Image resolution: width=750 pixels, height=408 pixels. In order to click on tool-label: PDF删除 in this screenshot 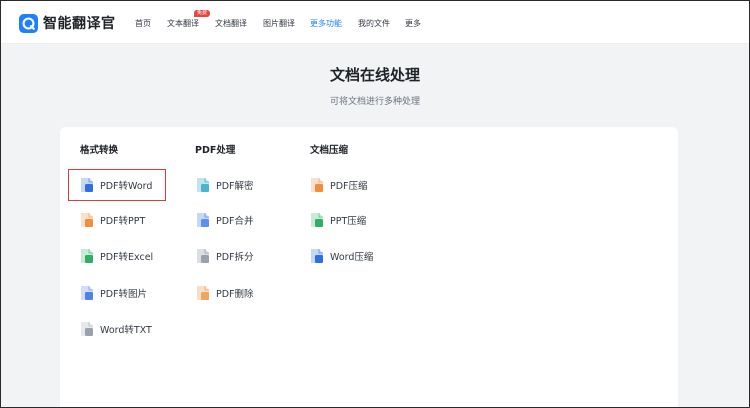, I will do `click(235, 294)`.